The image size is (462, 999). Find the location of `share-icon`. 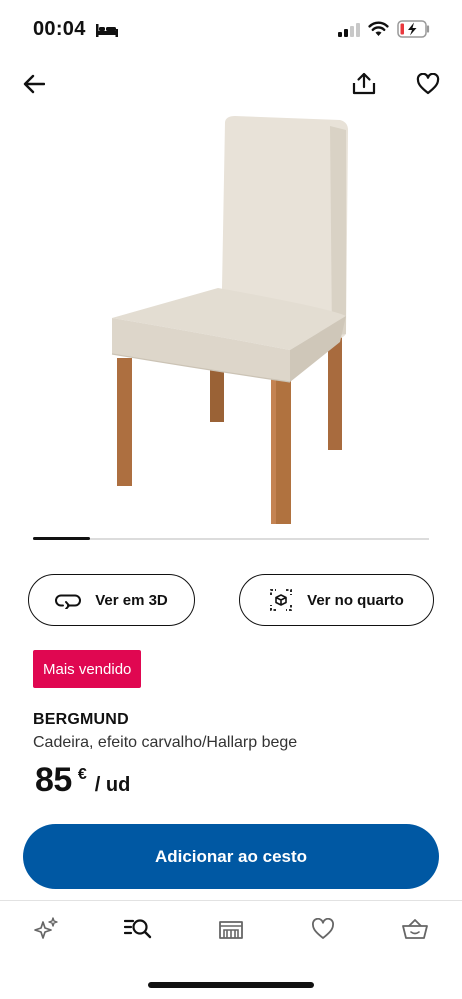

share-icon is located at coordinates (364, 83).